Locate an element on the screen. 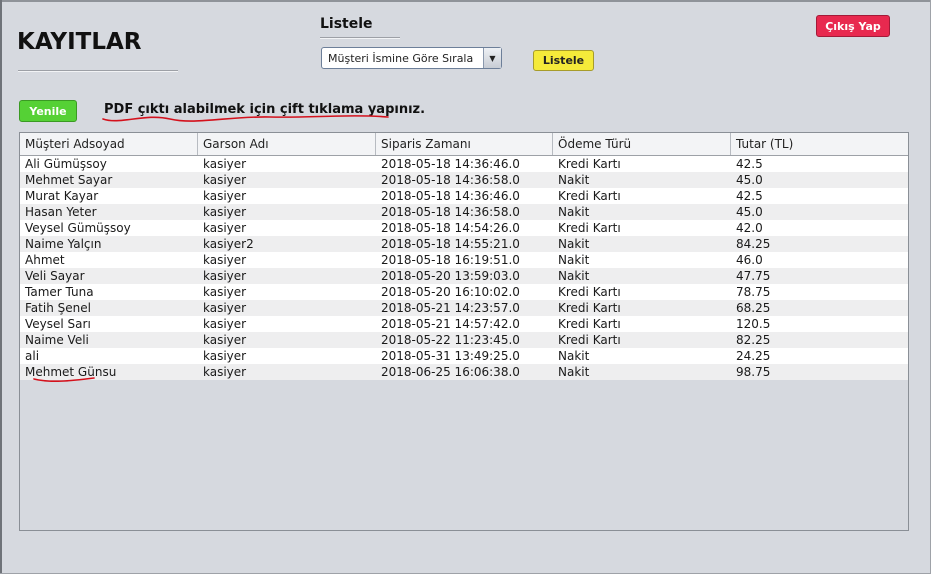 This screenshot has height=574, width=931. sort-select-value: Müşteri İsmine Göre Sırala is located at coordinates (401, 58).